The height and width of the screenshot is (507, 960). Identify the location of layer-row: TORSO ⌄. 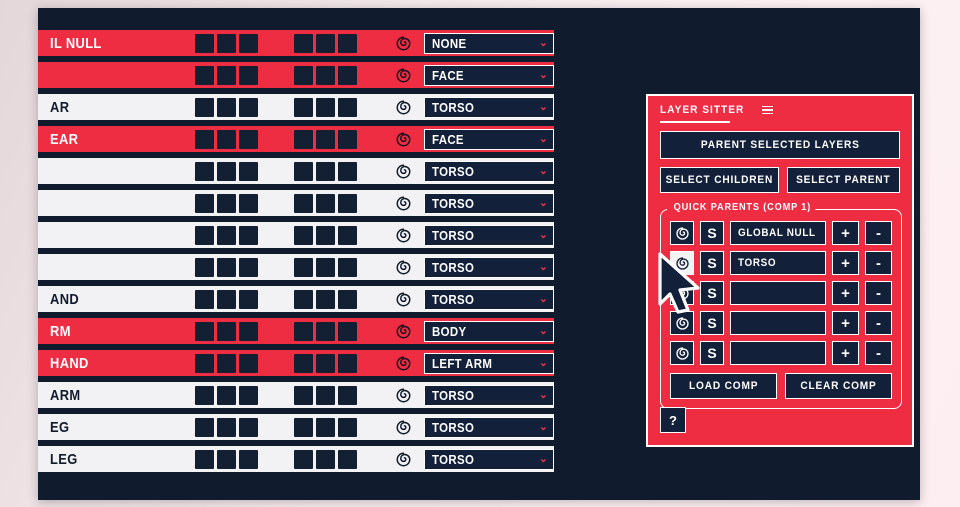
(296, 267).